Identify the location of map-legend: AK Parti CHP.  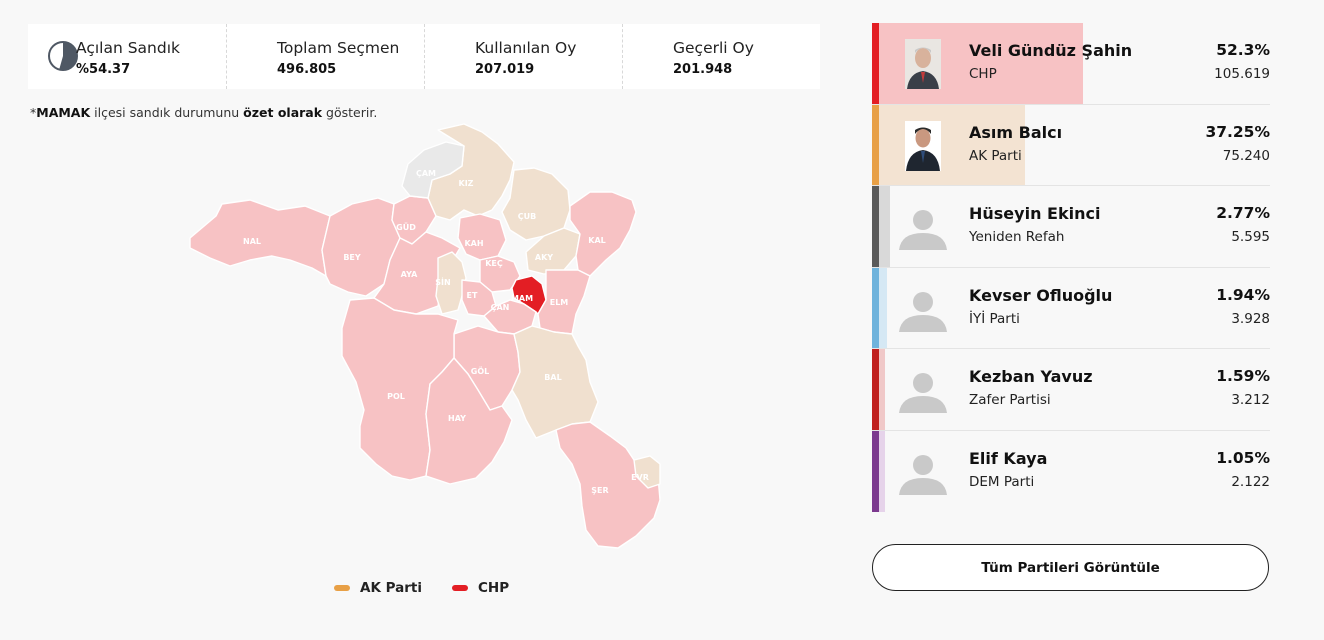
(421, 588).